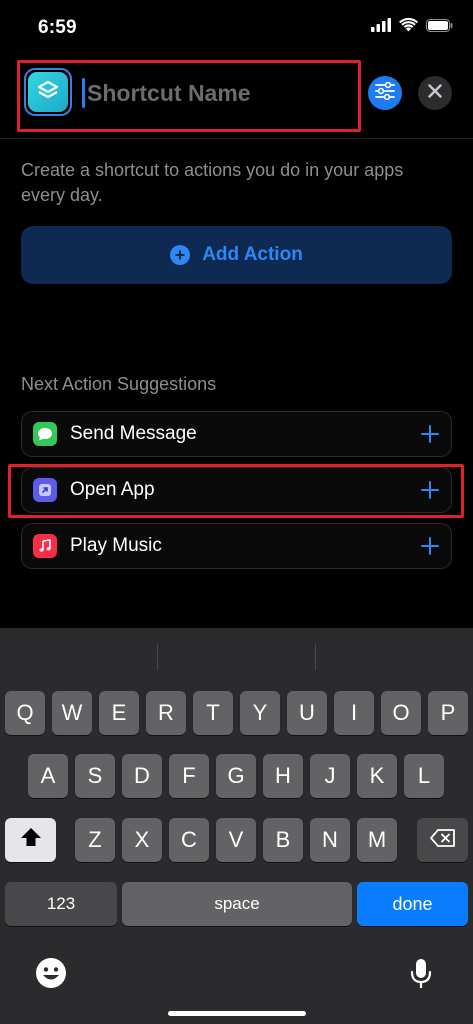 This screenshot has width=473, height=1024. I want to click on home-indicator, so click(237, 1013).